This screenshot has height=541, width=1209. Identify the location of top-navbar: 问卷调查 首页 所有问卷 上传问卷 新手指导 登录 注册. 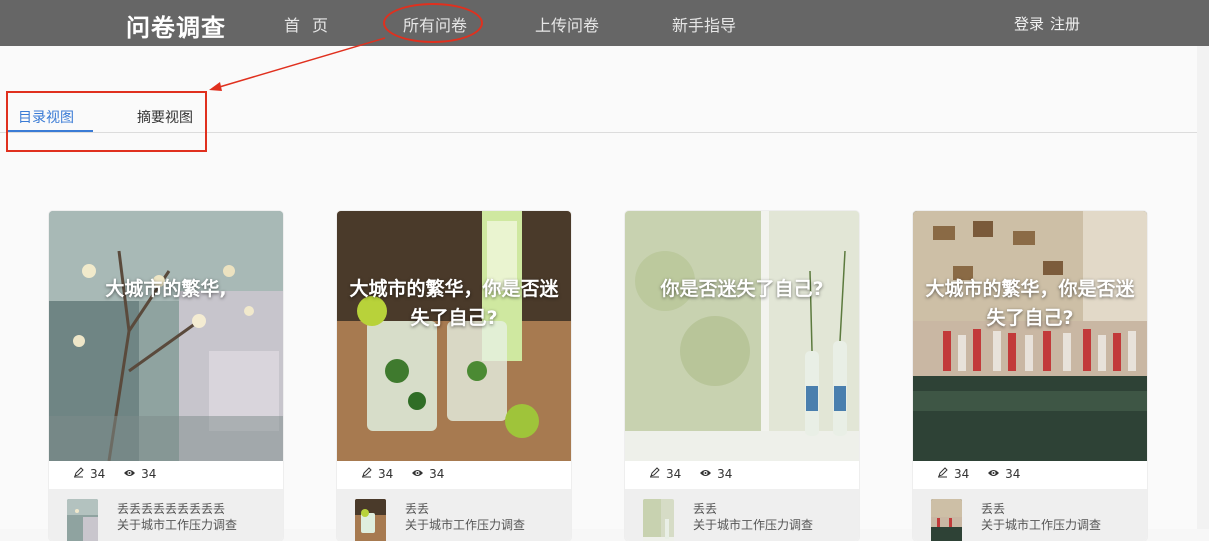
(604, 23).